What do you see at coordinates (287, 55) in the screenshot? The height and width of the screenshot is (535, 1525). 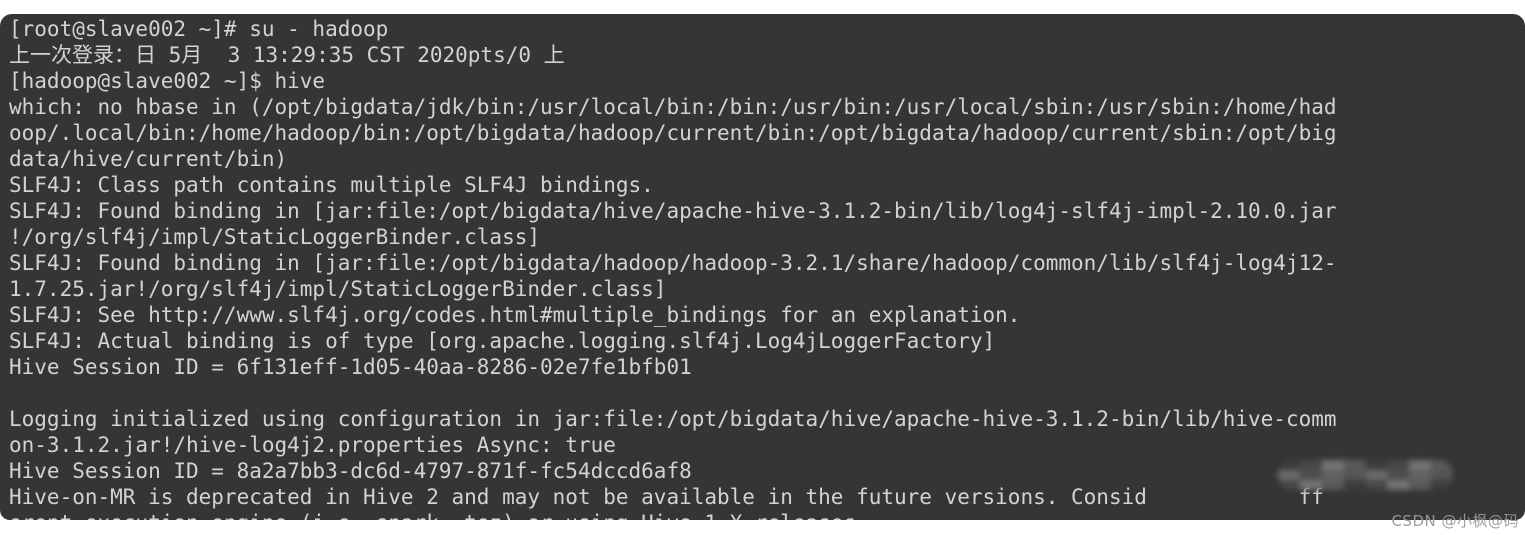 I see `terminal-line: 上一次登录：日 5月 3 13:29:35 CST 2020pts/0 上` at bounding box center [287, 55].